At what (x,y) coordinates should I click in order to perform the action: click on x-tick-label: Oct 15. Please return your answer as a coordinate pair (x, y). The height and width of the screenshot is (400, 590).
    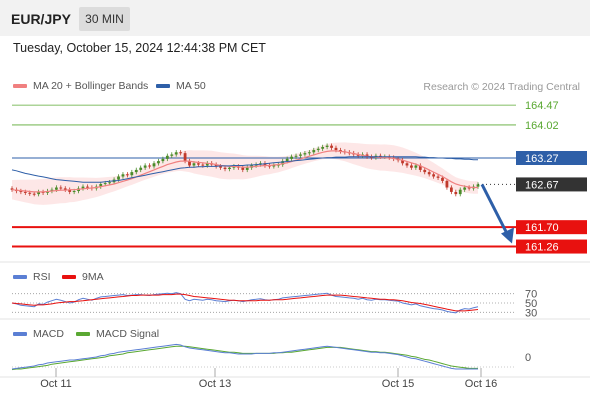
    Looking at the image, I should click on (398, 384).